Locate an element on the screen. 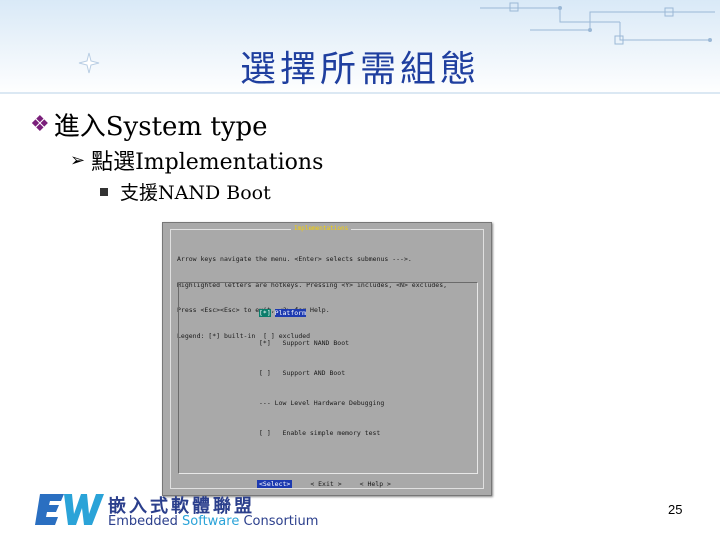 The height and width of the screenshot is (540, 720). exit-button: < Exit > is located at coordinates (325, 484).